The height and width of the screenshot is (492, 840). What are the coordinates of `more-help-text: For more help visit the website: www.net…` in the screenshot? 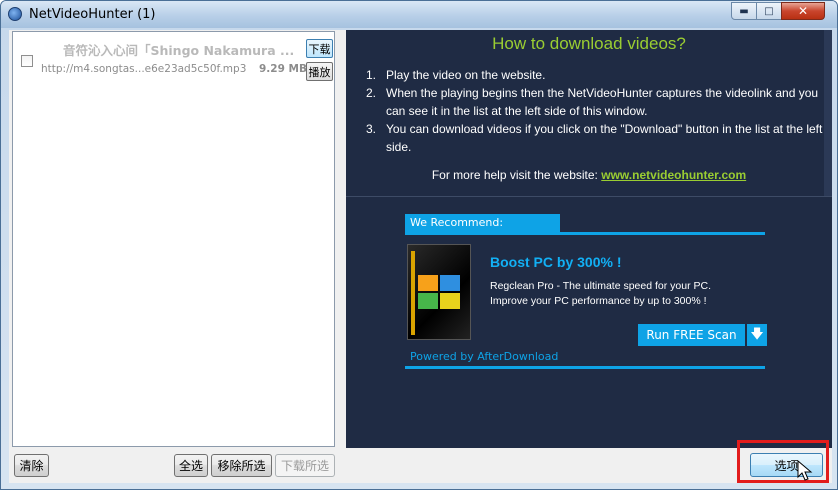 It's located at (589, 175).